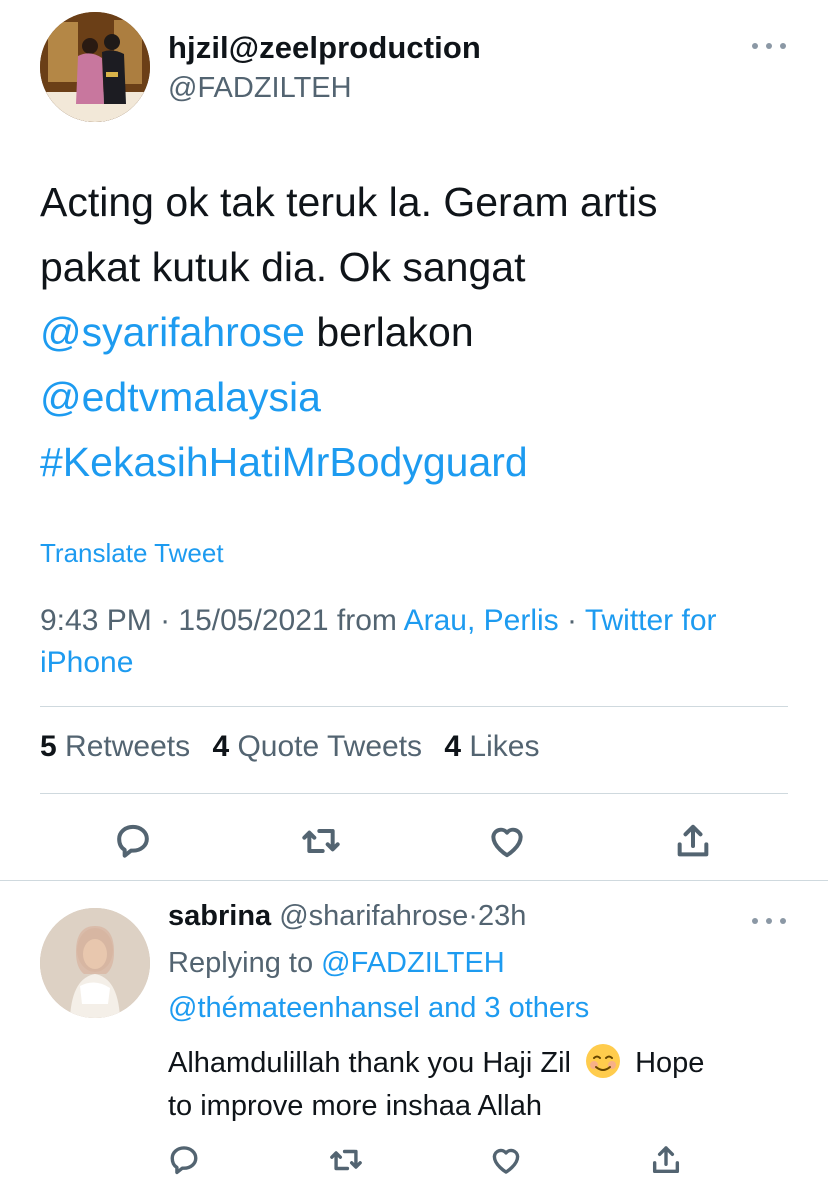 The width and height of the screenshot is (828, 1183). Describe the element at coordinates (413, 963) in the screenshot. I see `replying-to-handle-link: @FADZILTEH` at that location.